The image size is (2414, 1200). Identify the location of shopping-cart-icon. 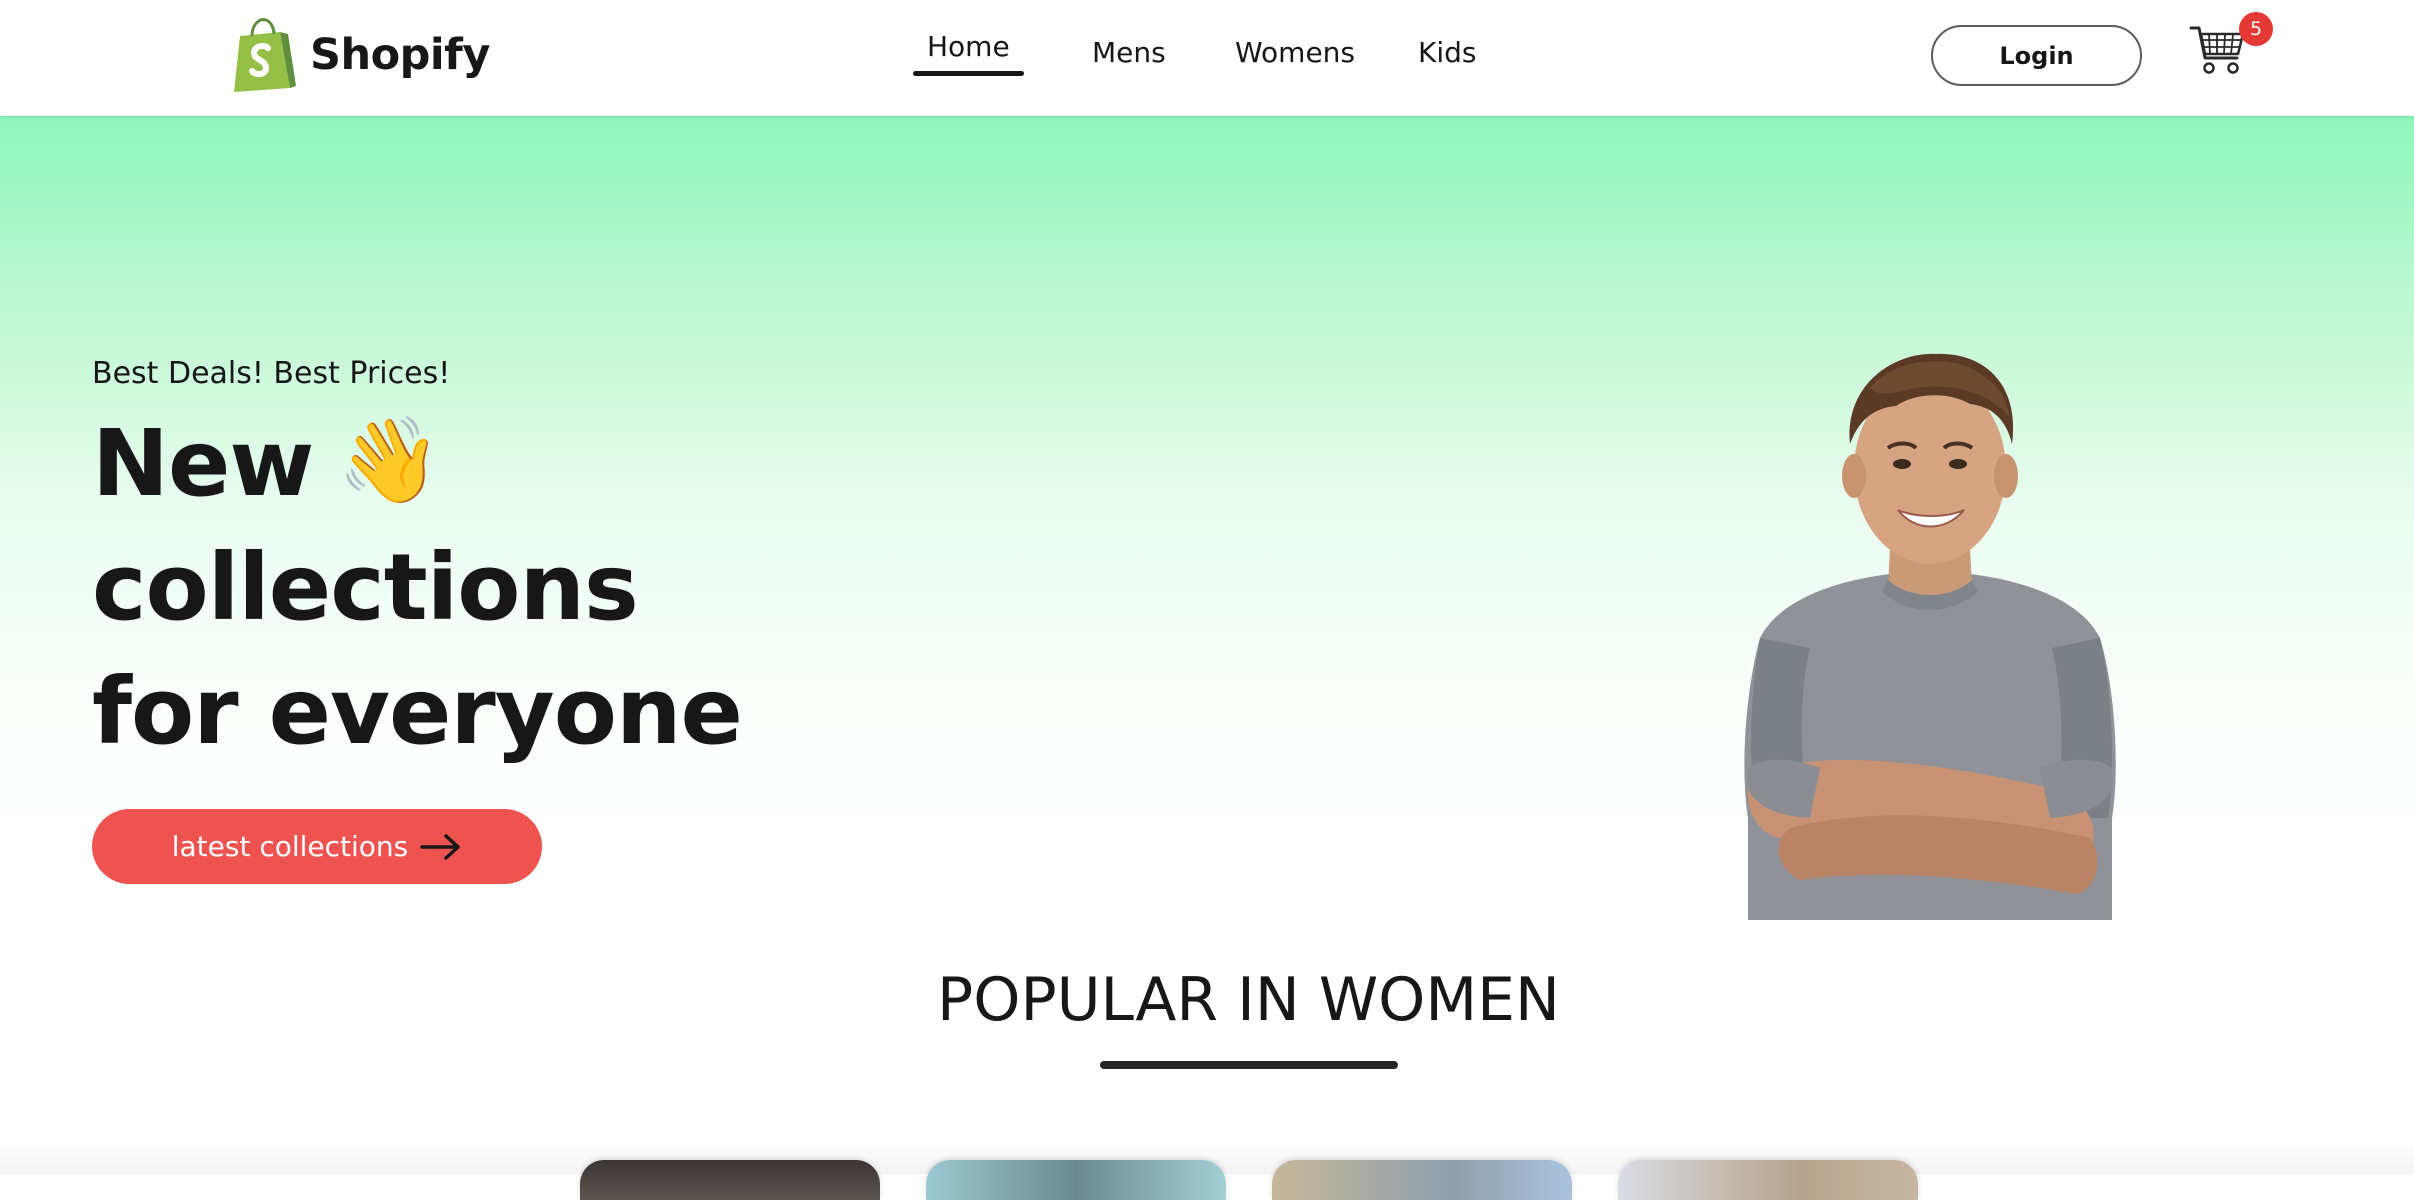
(2217, 50).